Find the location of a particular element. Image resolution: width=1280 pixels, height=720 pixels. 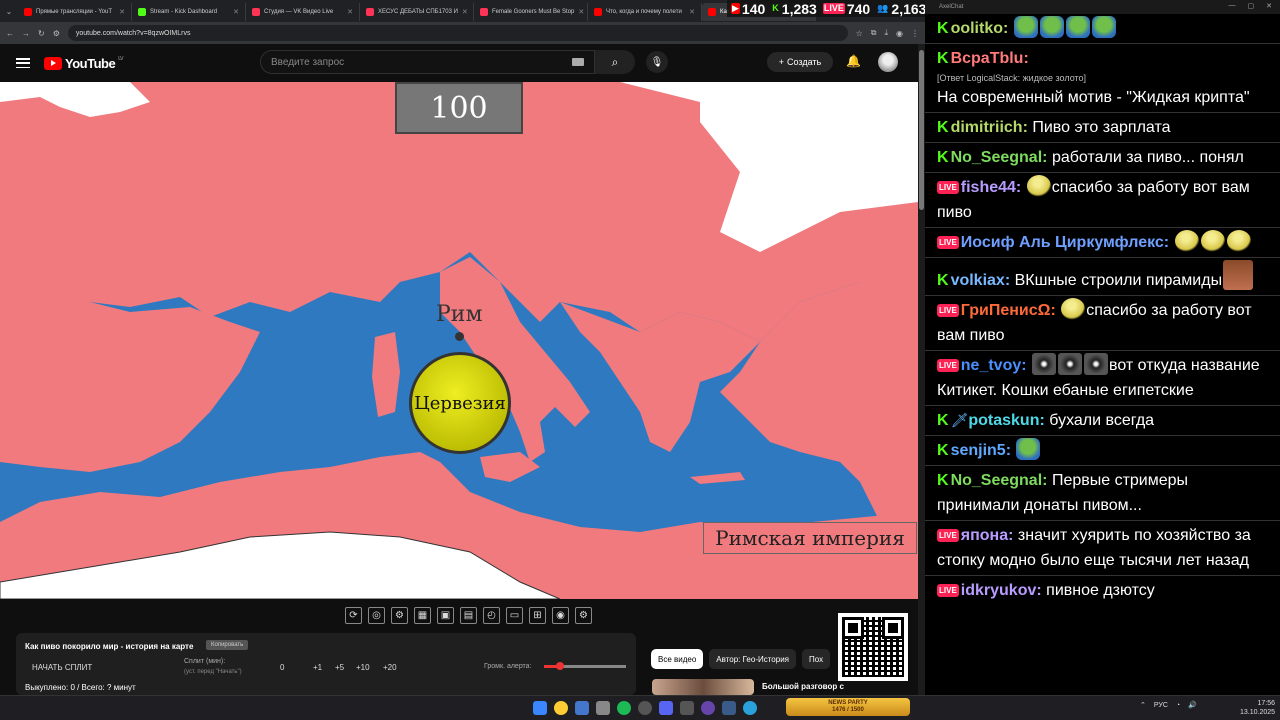

chat-username: fishe44 is located at coordinates (988, 187).